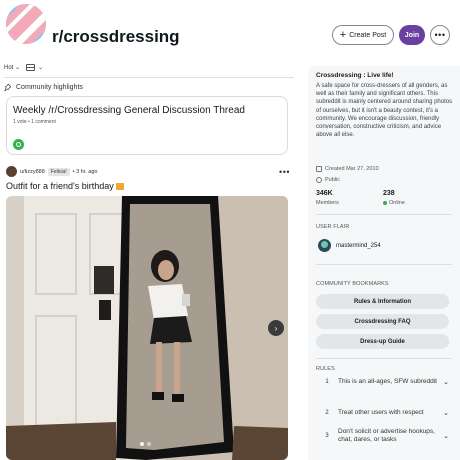 Image resolution: width=460 pixels, height=460 pixels. What do you see at coordinates (343, 34) in the screenshot?
I see `plus-icon: +` at bounding box center [343, 34].